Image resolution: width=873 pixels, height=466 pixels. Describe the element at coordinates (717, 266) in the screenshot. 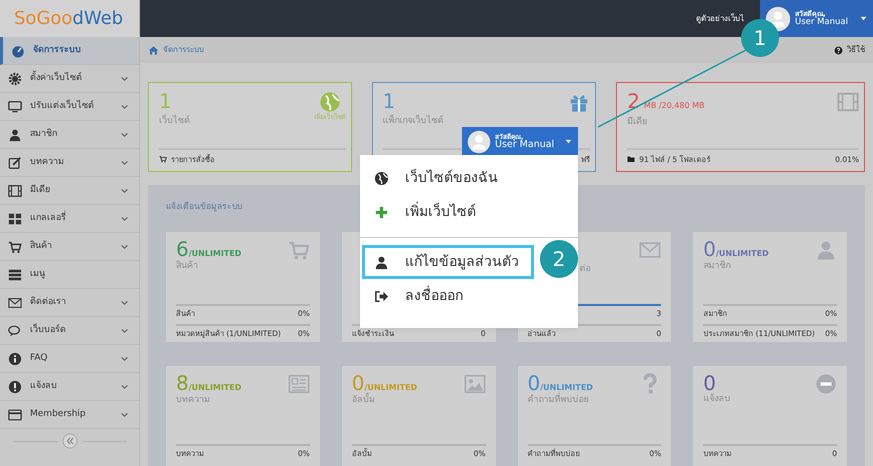

I see `card-label: สมาชิก` at that location.